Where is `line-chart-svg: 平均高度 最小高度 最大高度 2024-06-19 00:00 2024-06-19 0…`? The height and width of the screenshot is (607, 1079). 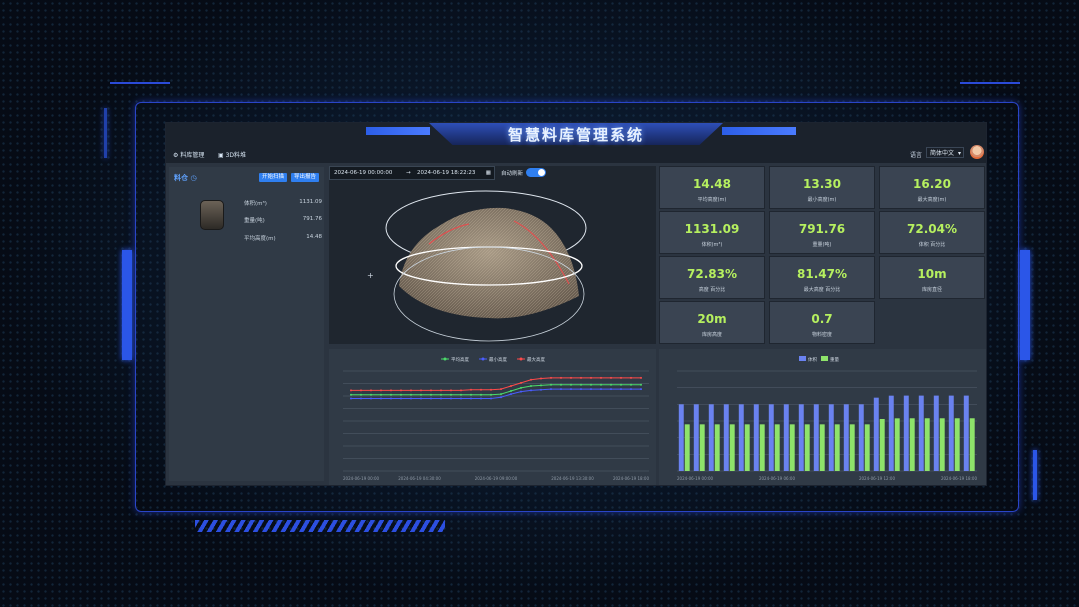
line-chart-svg: 平均高度 最小高度 最大高度 2024-06-19 00:00 2024-06-19 0… is located at coordinates (496, 418).